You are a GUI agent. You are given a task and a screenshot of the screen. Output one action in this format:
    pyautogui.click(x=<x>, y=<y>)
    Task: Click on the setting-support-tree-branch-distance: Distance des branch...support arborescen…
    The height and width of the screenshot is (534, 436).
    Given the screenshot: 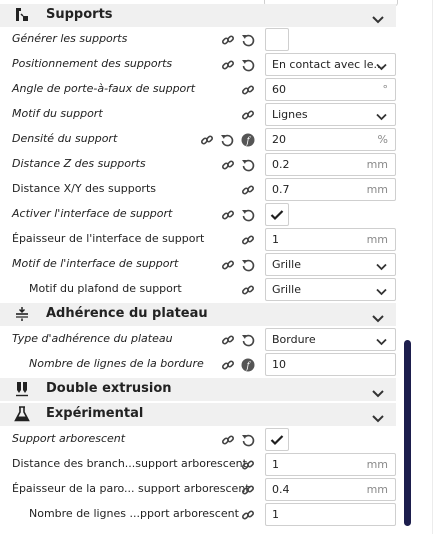 What is the action you would take?
    pyautogui.click(x=200, y=464)
    